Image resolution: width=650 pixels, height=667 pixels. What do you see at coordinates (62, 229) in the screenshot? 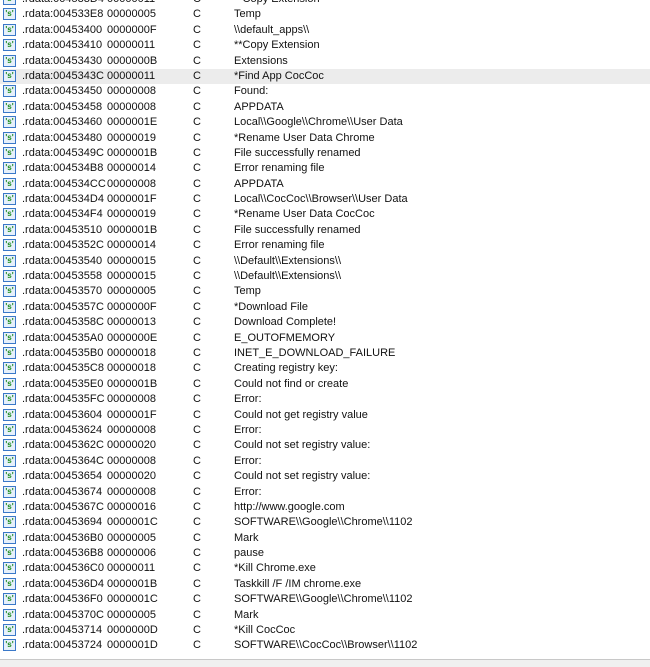
I see `address-cell: .rdata:00453510` at bounding box center [62, 229].